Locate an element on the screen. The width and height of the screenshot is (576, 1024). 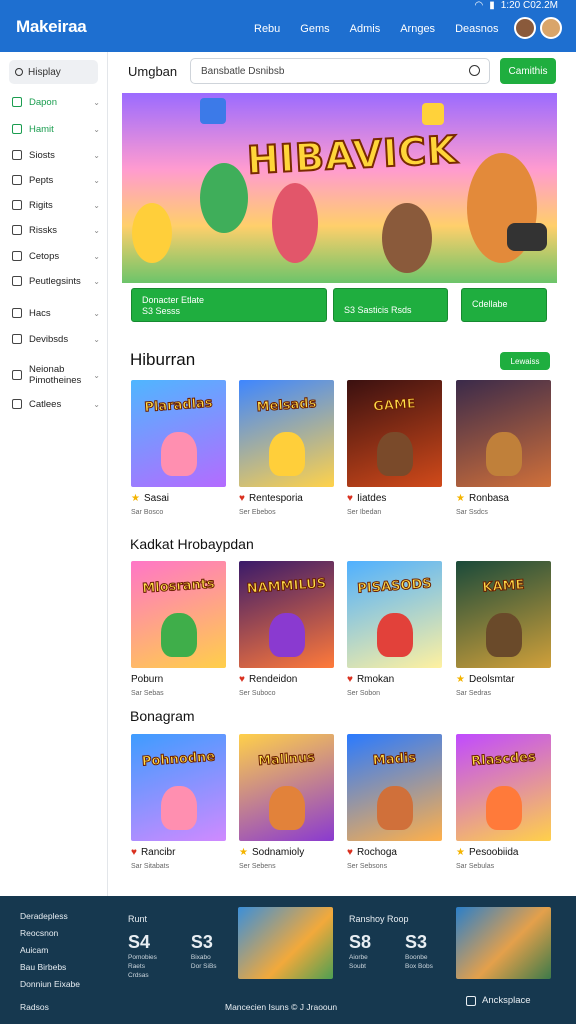
game-thumbnail: Rlascdes is located at coordinates (503, 787).